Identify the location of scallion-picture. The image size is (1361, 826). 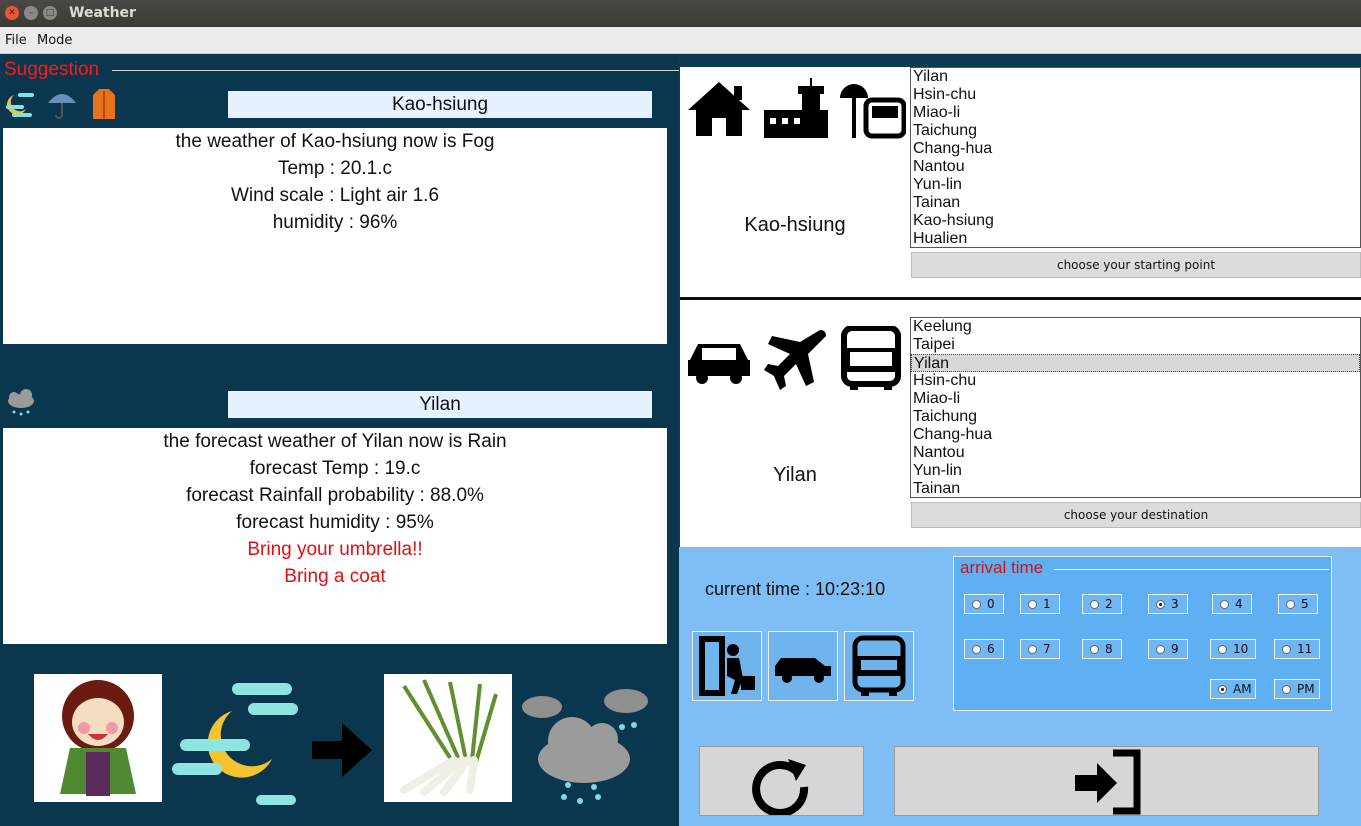
(448, 738).